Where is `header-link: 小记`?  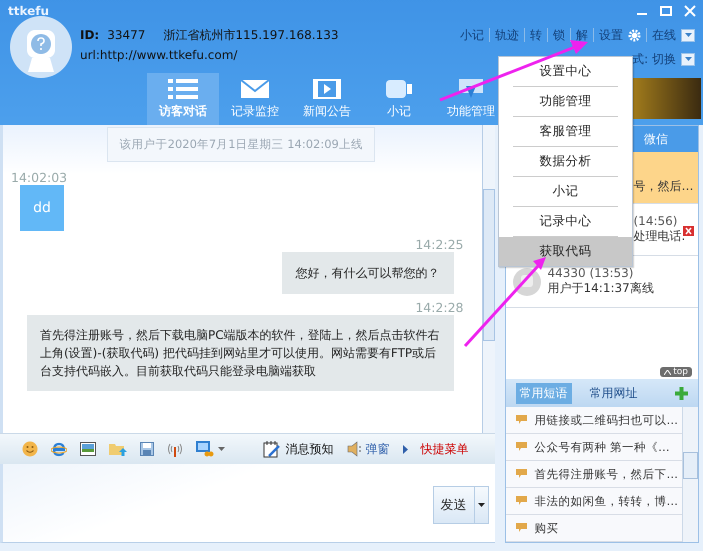
header-link: 小记 is located at coordinates (472, 35).